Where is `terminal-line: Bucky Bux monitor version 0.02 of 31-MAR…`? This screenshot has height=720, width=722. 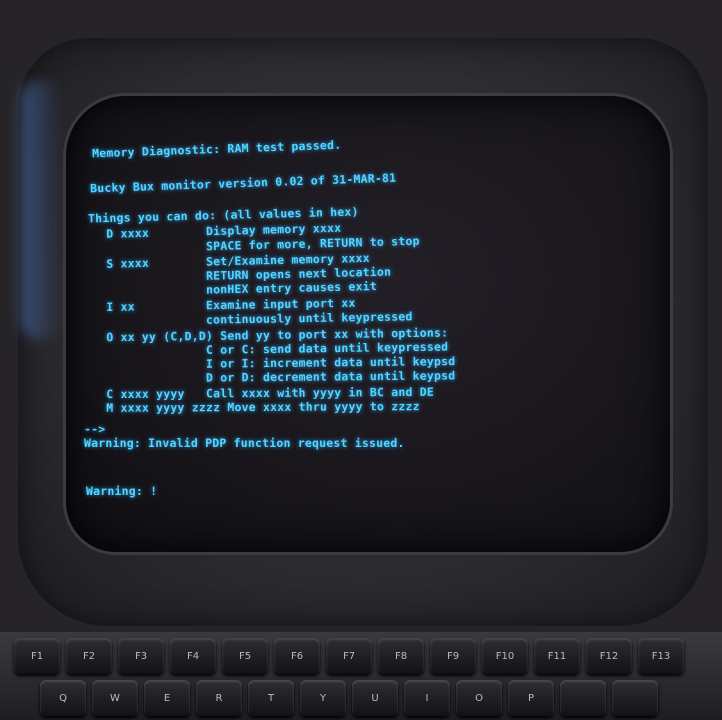 terminal-line: Bucky Bux monitor version 0.02 of 31-MAR… is located at coordinates (243, 183).